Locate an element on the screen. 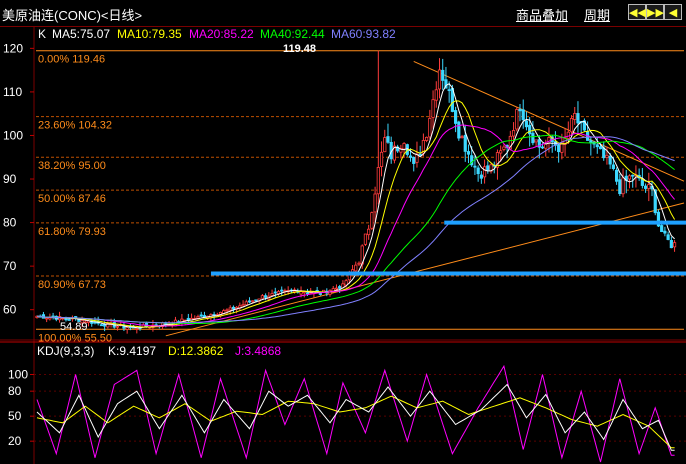  price-tick-label: 120 is located at coordinates (13, 48).